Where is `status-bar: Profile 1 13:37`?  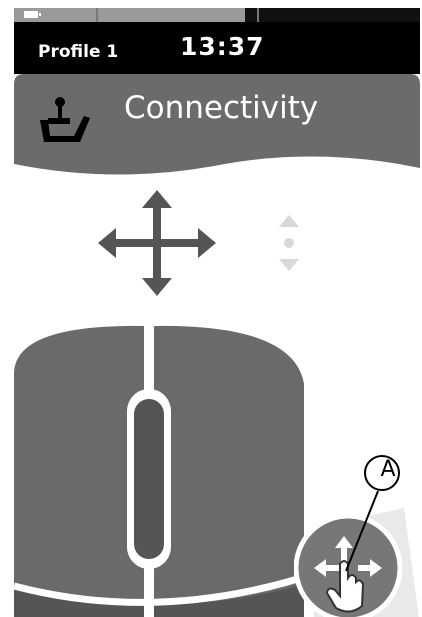 status-bar: Profile 1 13:37 is located at coordinates (217, 41).